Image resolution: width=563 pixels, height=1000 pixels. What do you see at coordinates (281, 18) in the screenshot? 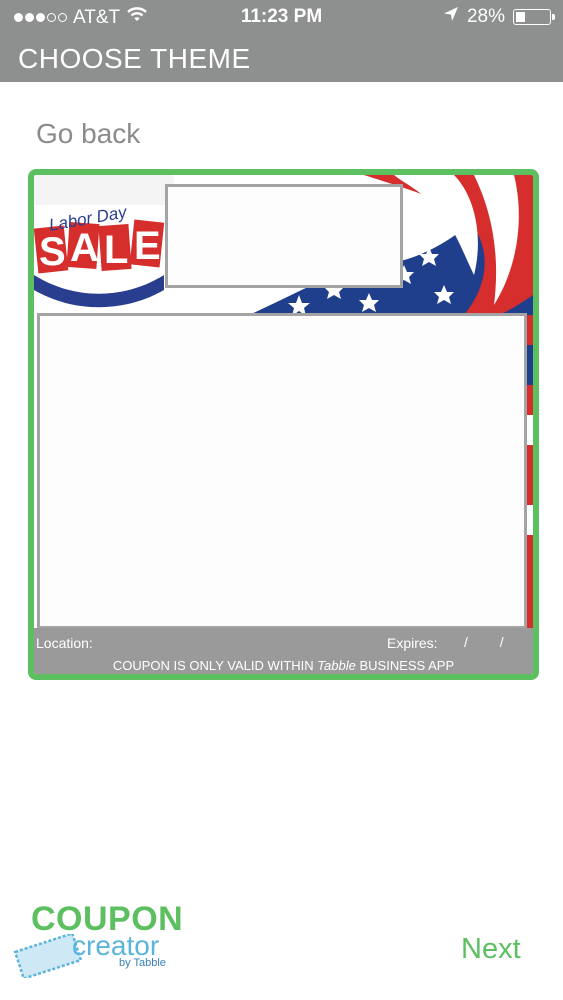
I see `status-bar: AT&T 11:23 PM 28%` at bounding box center [281, 18].